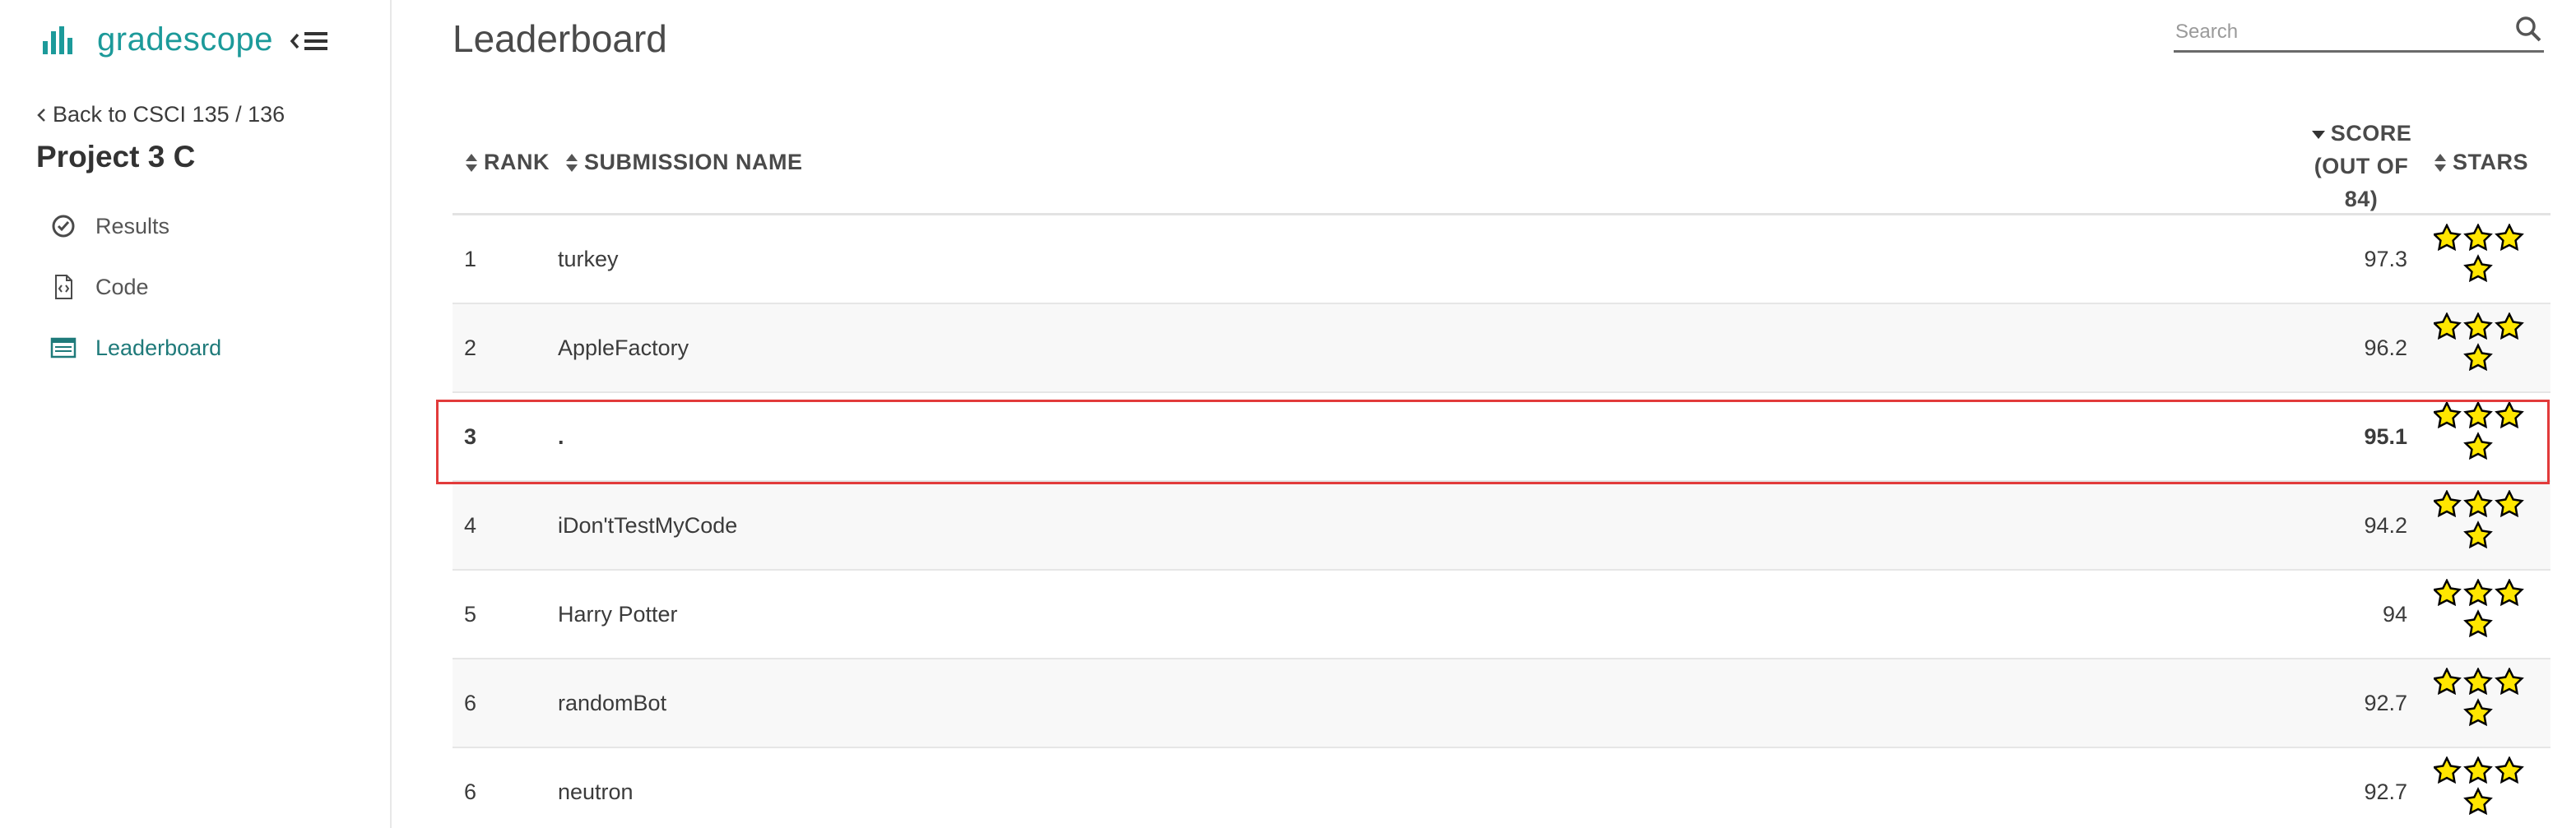 This screenshot has width=2576, height=828. What do you see at coordinates (1501, 526) in the screenshot?
I see `table-row: 4 iDon'tTestMyCode 94.2` at bounding box center [1501, 526].